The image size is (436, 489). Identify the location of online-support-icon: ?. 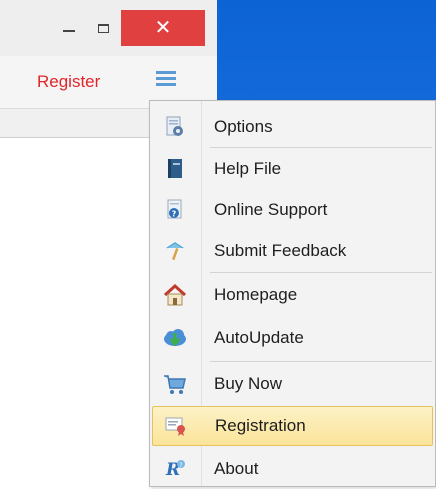
(175, 210).